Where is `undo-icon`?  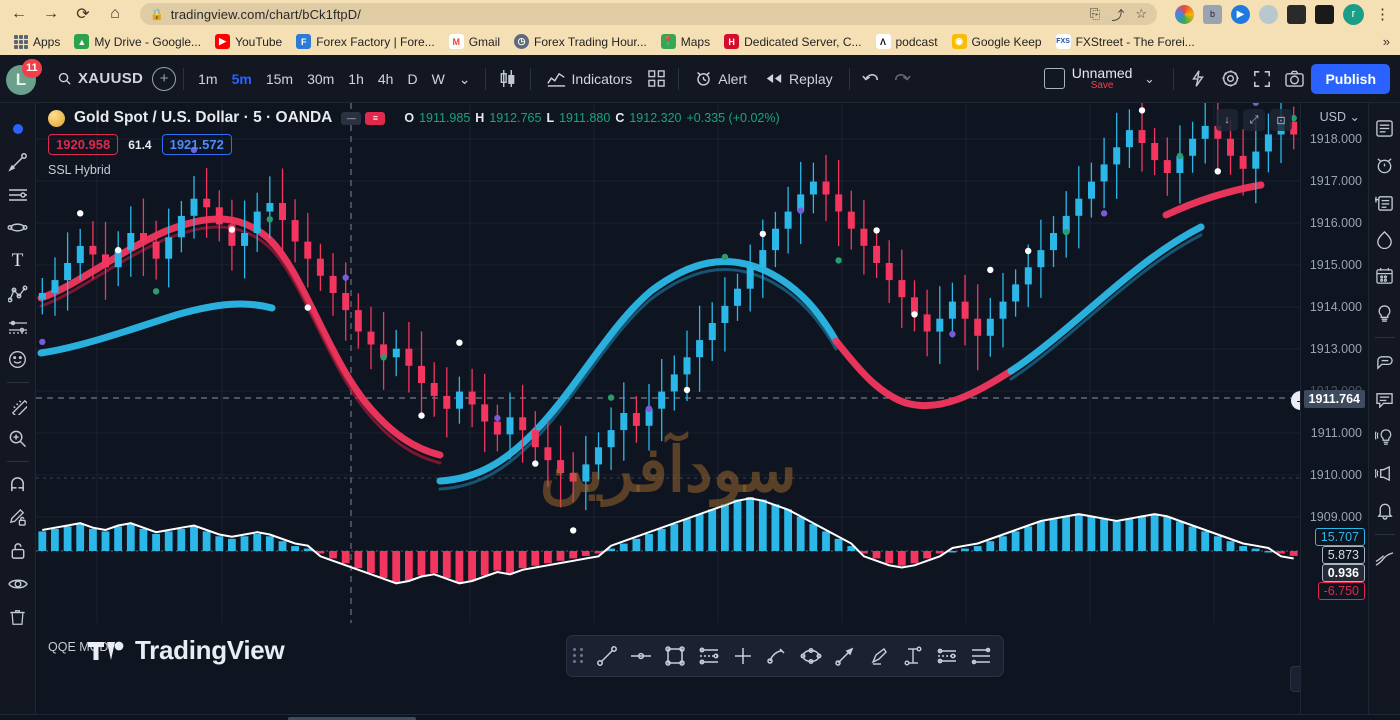
undo-icon is located at coordinates (872, 79).